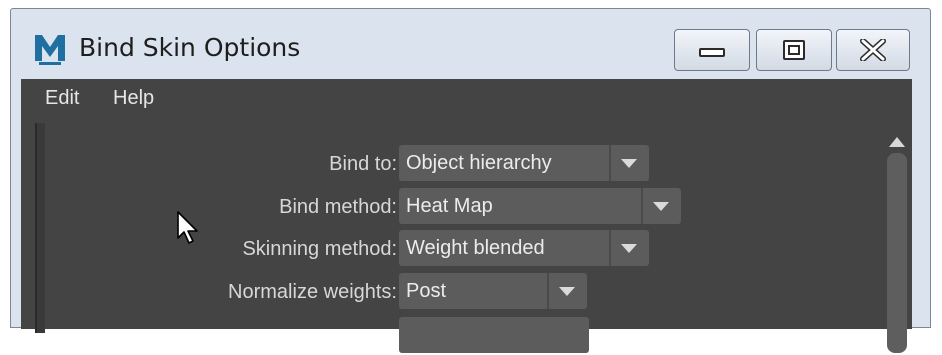 Image resolution: width=942 pixels, height=355 pixels. I want to click on option-row-bind-method: Bind method: Heat Map, so click(460, 207).